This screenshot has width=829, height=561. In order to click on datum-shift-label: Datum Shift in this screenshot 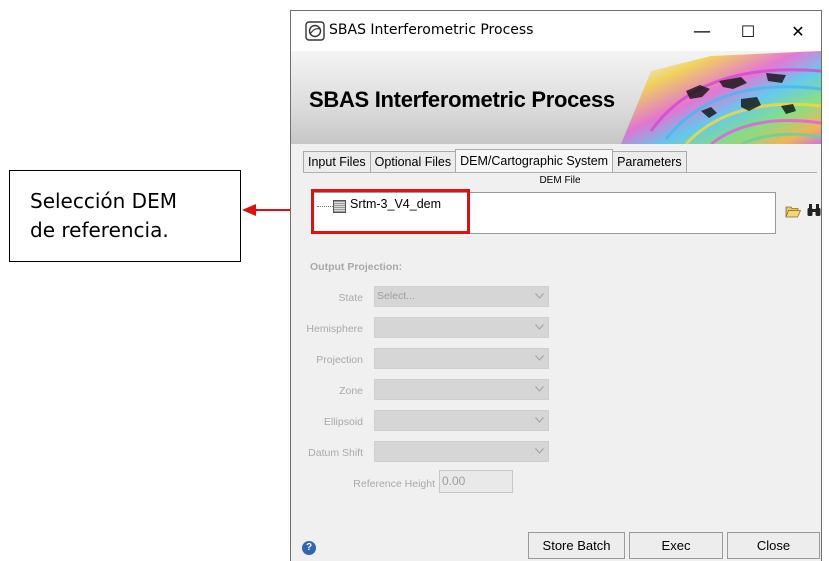, I will do `click(335, 453)`.